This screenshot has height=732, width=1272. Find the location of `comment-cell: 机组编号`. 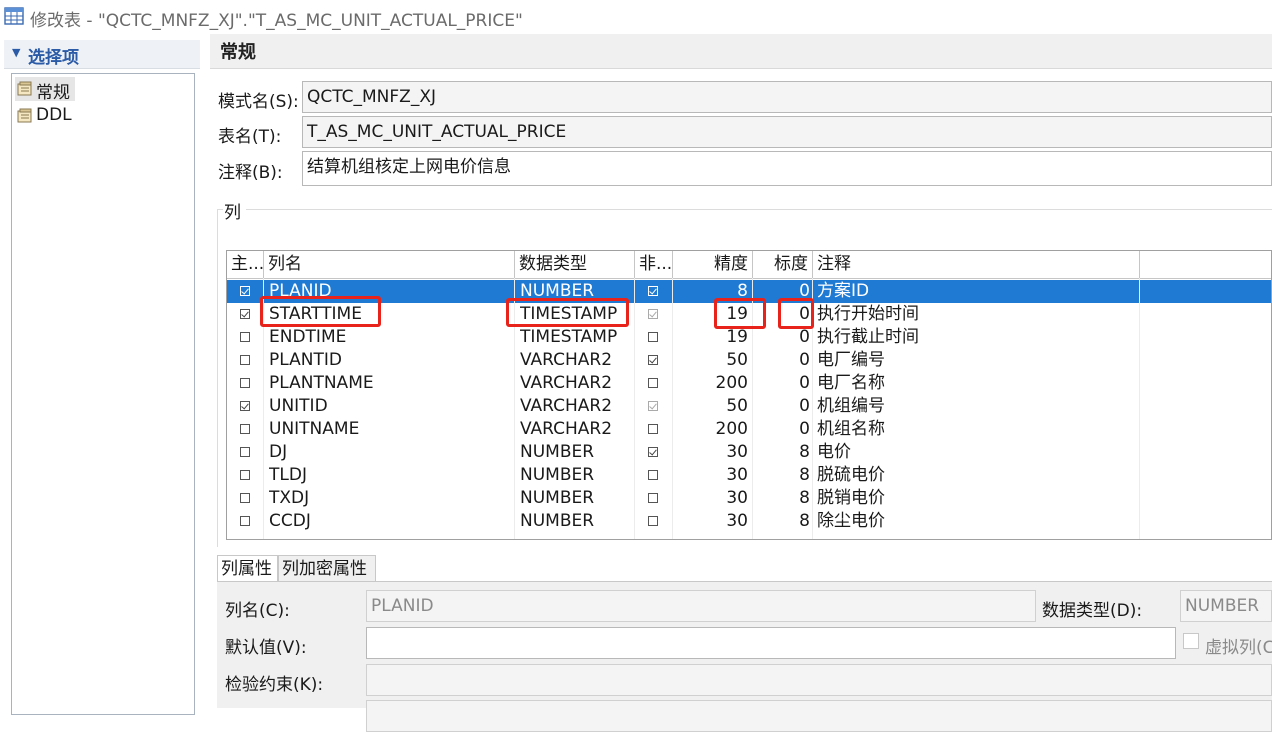

comment-cell: 机组编号 is located at coordinates (977, 406).